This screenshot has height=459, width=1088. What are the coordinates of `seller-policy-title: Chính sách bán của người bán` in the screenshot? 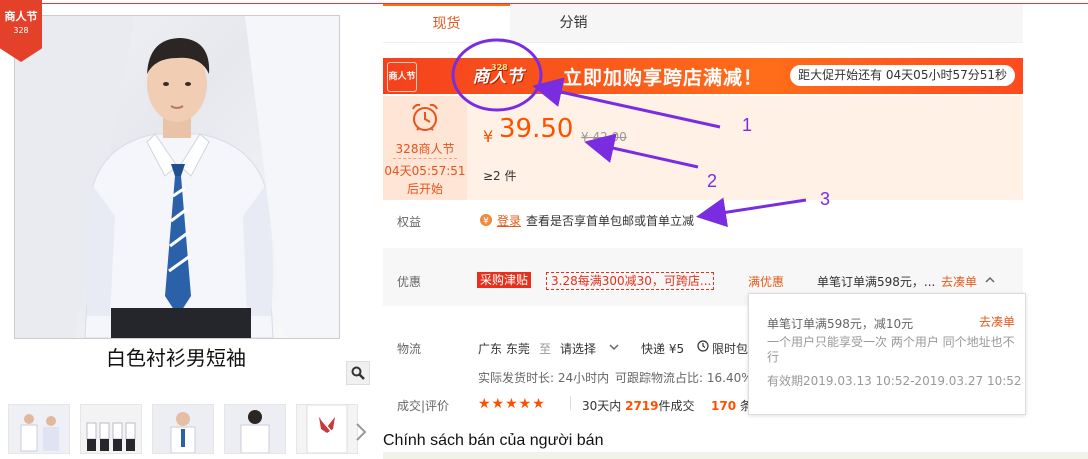 It's located at (493, 440).